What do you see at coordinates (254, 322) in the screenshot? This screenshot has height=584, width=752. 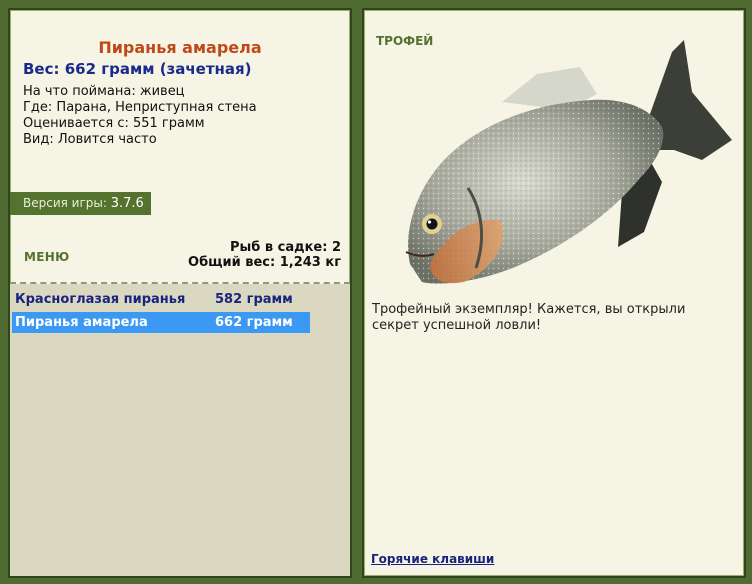 I see `list-item-weight: 662 грамм` at bounding box center [254, 322].